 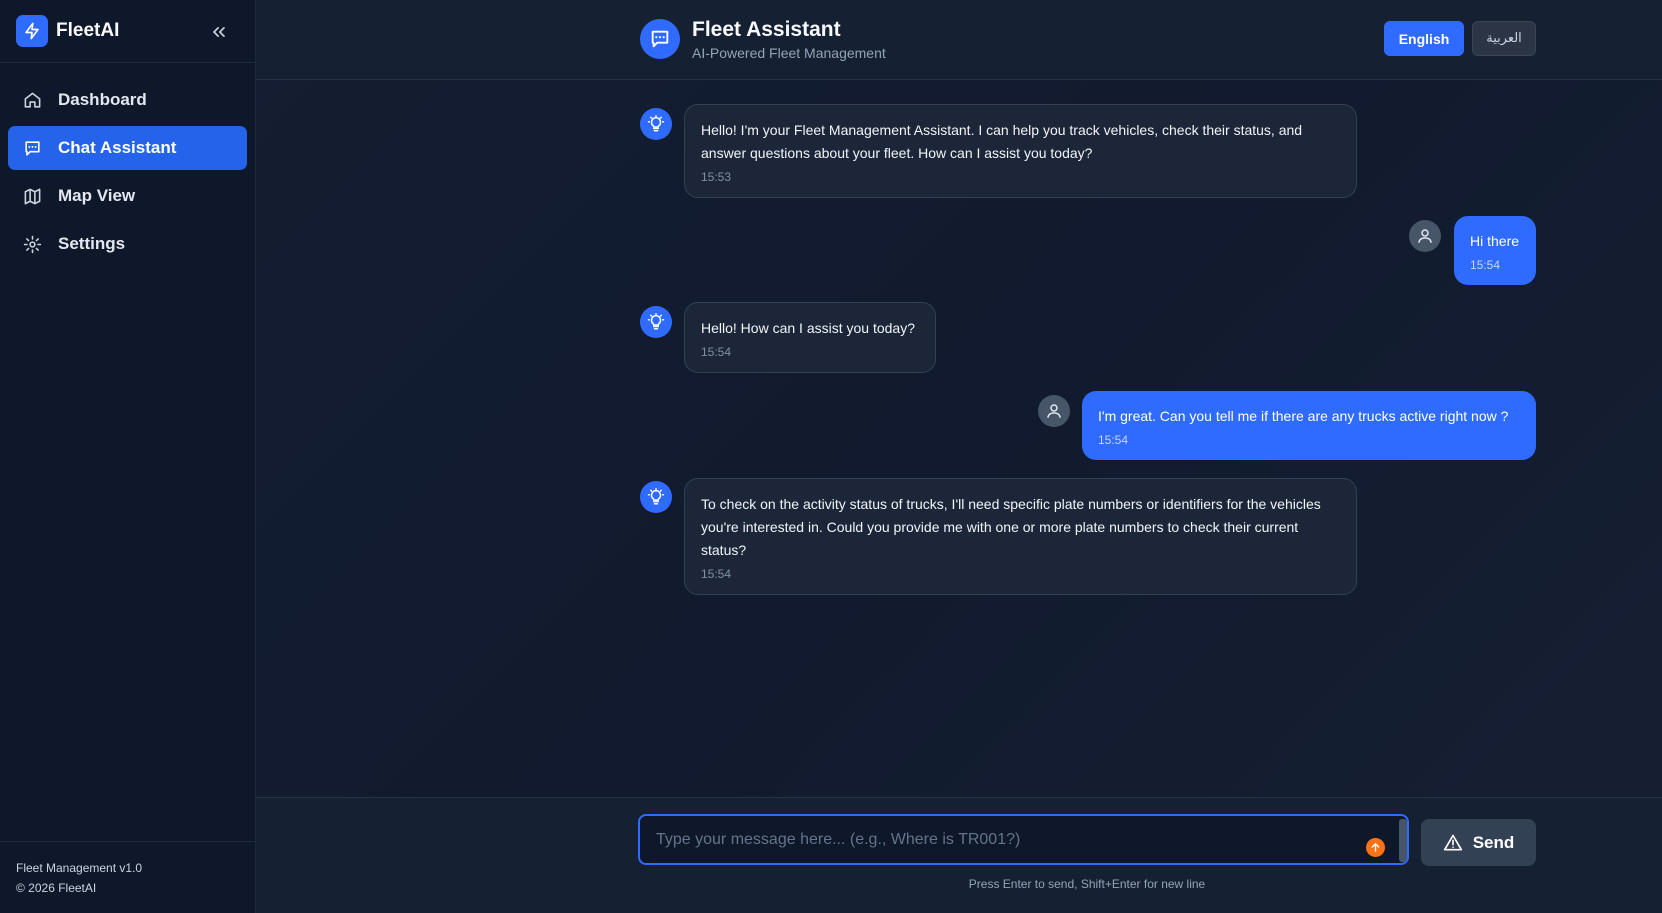 I want to click on sidebar-footer: Fleet Management v1.0 © 2026 FleetAI, so click(x=127, y=877).